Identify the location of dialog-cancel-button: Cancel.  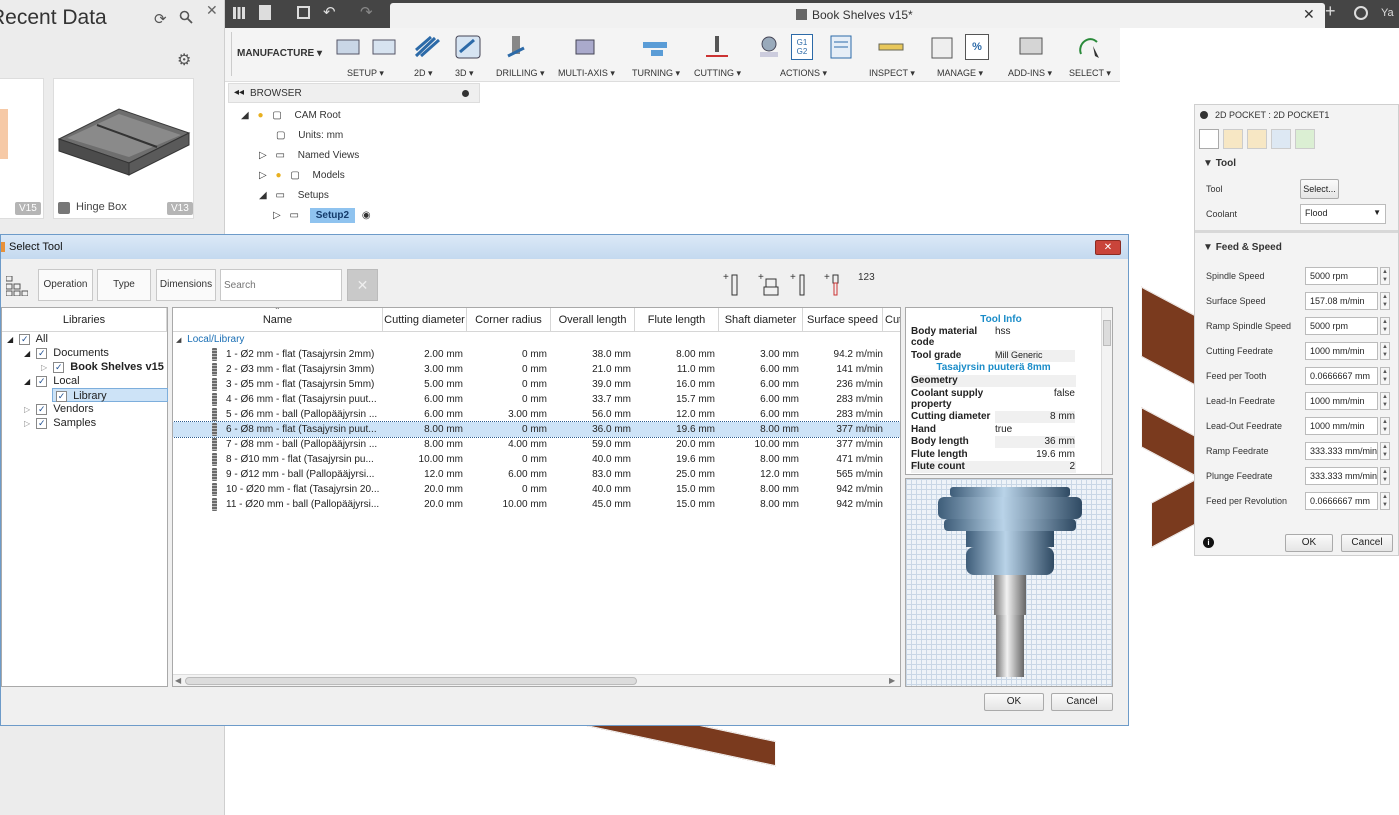
(1082, 702).